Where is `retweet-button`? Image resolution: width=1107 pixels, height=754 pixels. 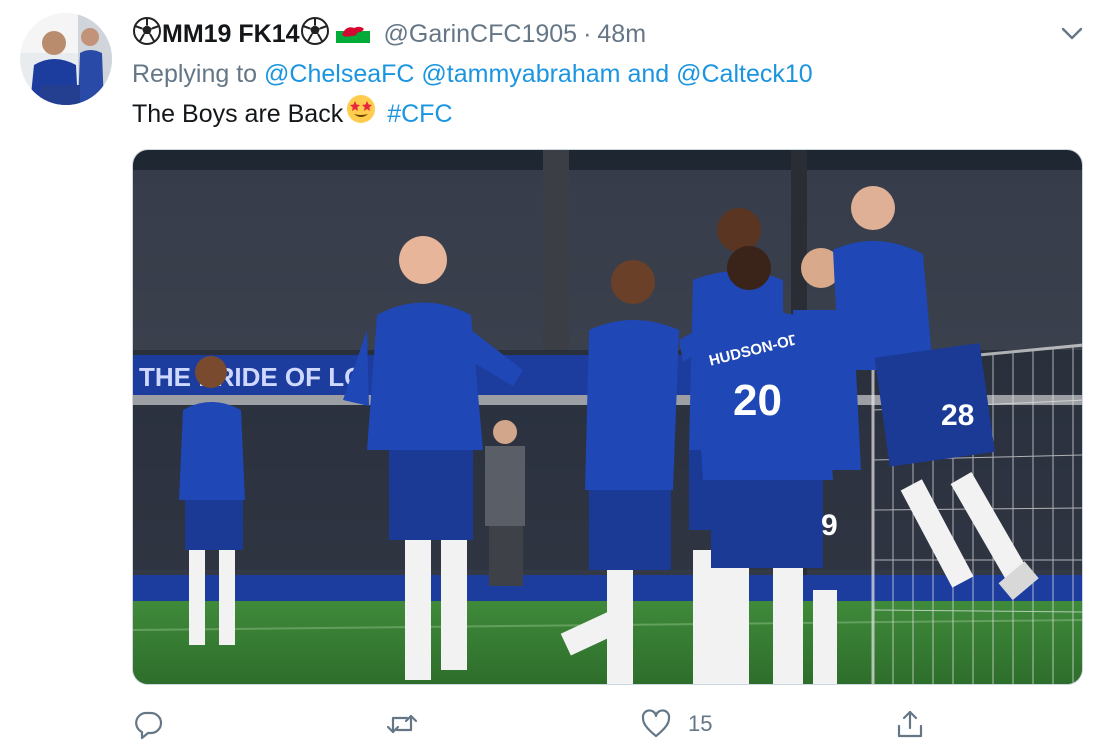 retweet-button is located at coordinates (402, 724).